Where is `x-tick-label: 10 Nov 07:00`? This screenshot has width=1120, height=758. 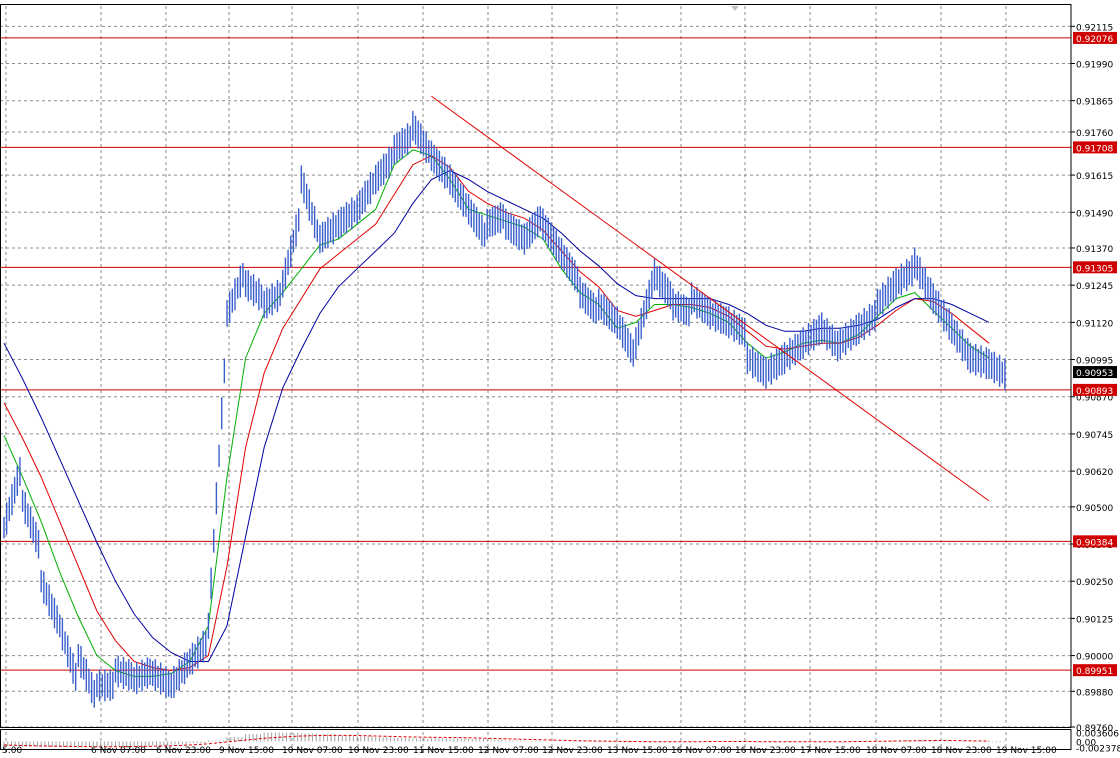 x-tick-label: 10 Nov 07:00 is located at coordinates (312, 750).